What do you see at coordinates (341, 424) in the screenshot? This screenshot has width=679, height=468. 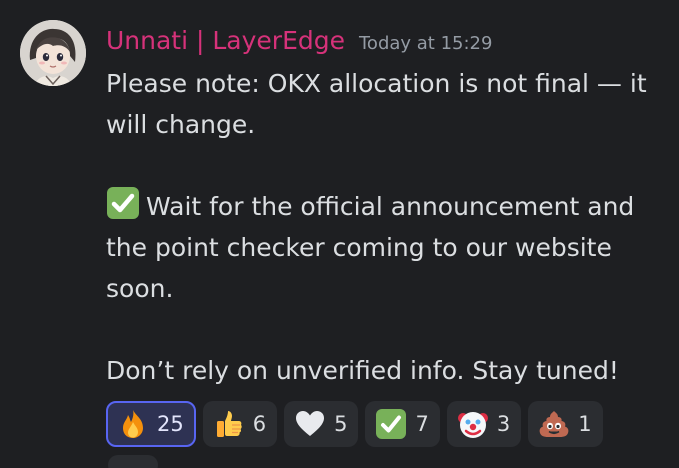 I see `reaction-count: 5` at bounding box center [341, 424].